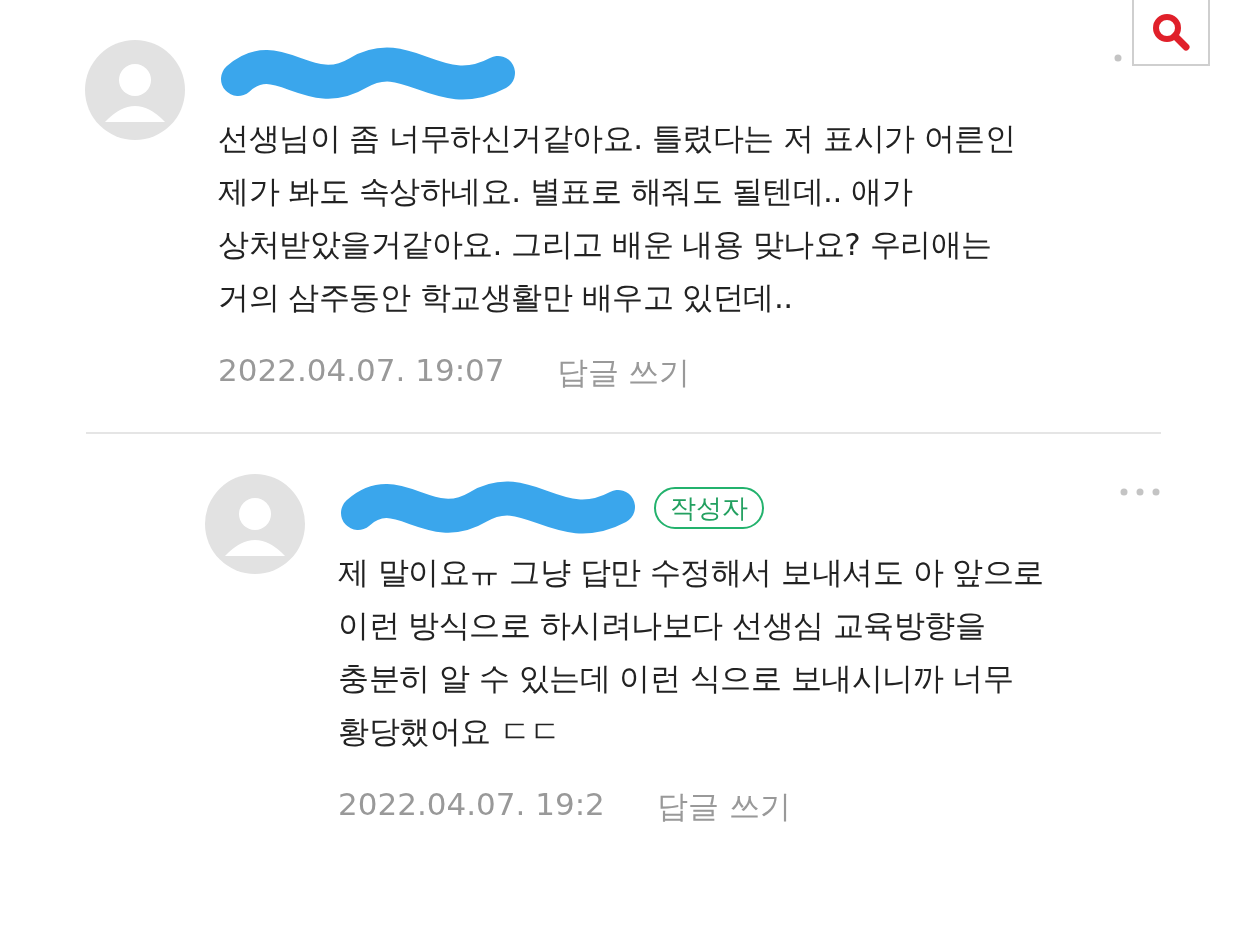  What do you see at coordinates (1118, 58) in the screenshot?
I see `dot-icon` at bounding box center [1118, 58].